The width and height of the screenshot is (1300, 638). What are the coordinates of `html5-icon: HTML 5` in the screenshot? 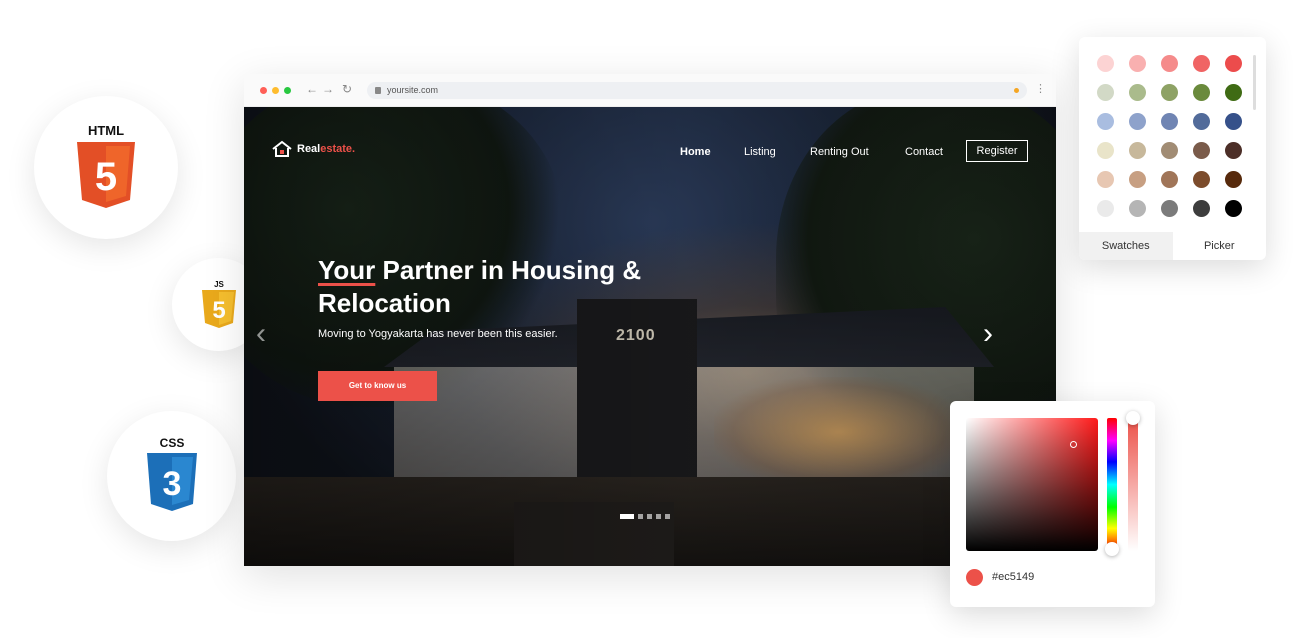 It's located at (106, 165).